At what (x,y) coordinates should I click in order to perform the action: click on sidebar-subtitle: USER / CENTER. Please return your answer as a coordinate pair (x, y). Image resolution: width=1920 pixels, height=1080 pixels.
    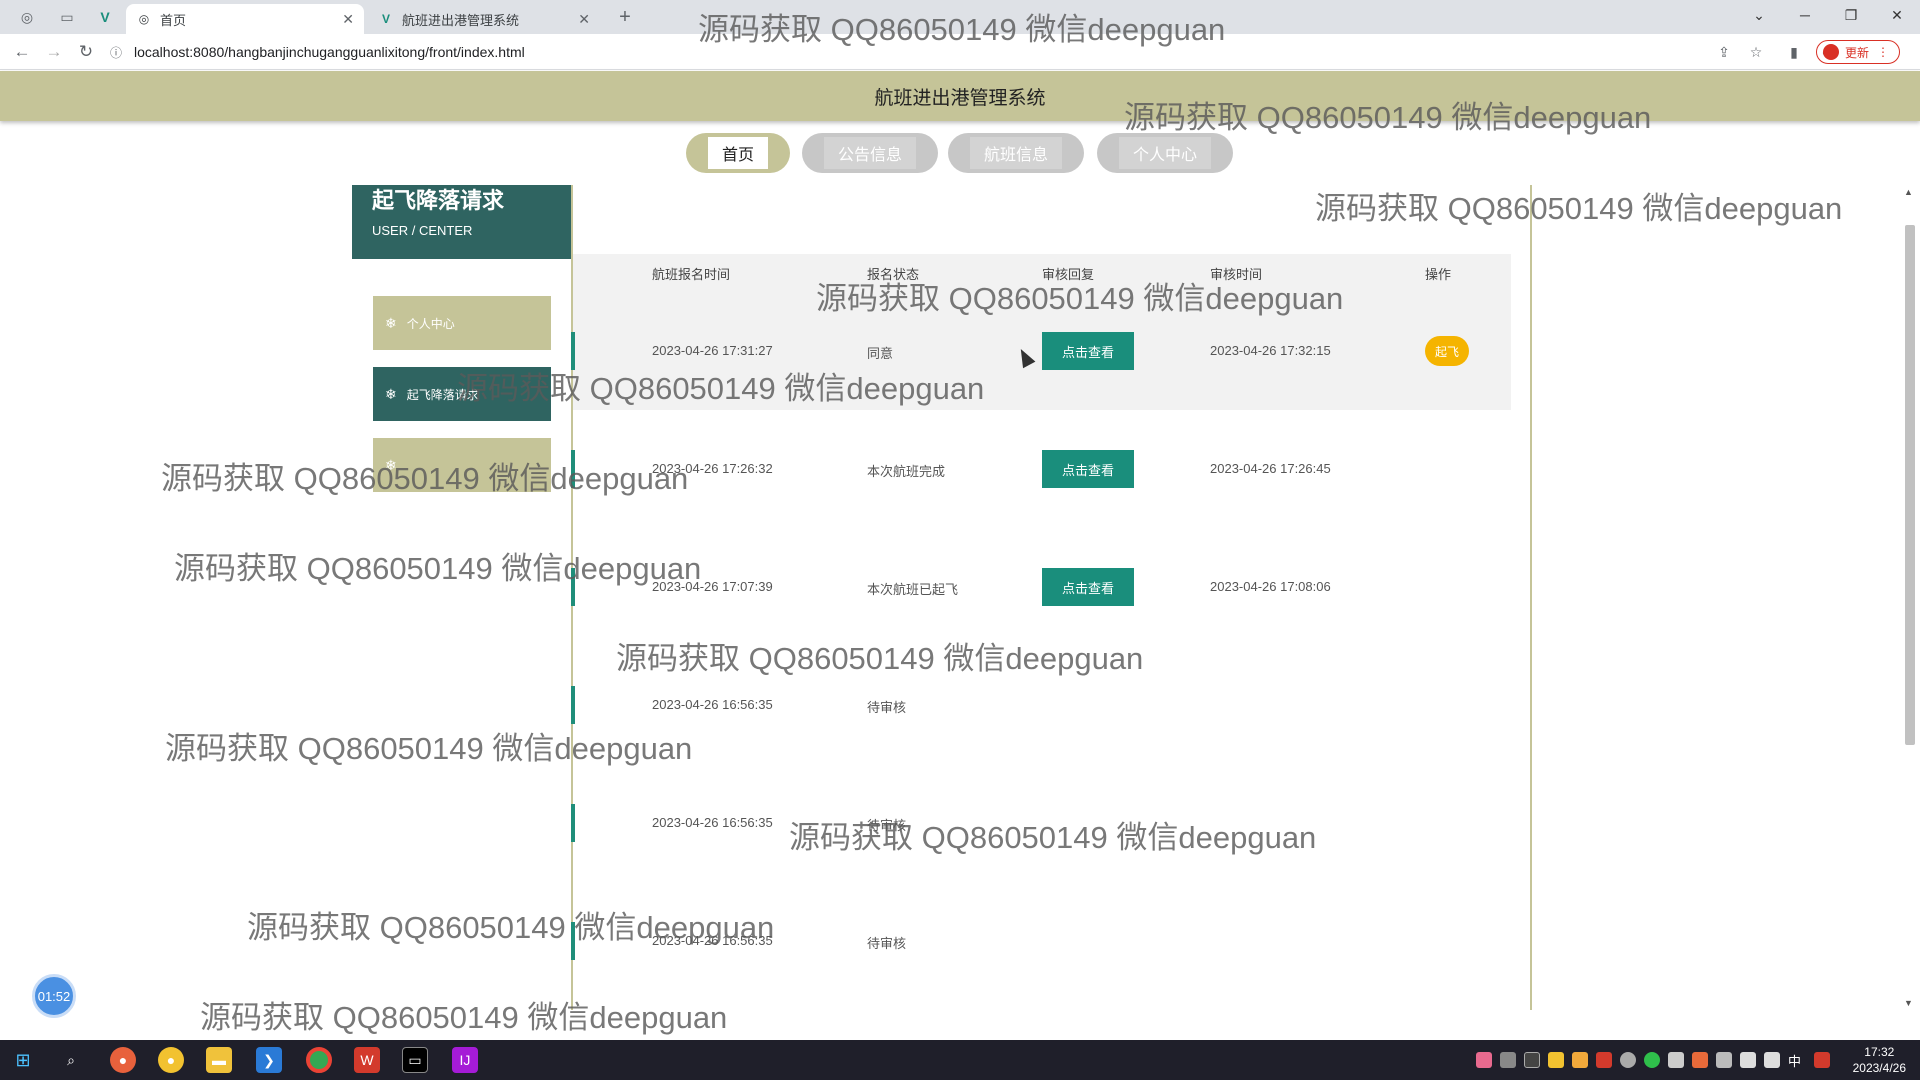
    Looking at the image, I should click on (422, 230).